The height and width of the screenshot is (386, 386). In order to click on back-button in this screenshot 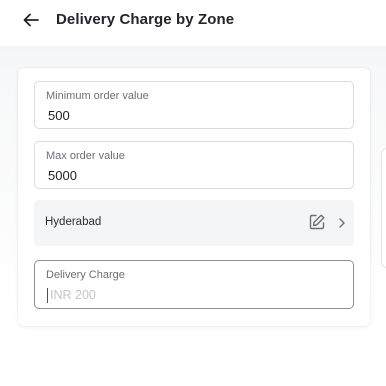, I will do `click(31, 20)`.